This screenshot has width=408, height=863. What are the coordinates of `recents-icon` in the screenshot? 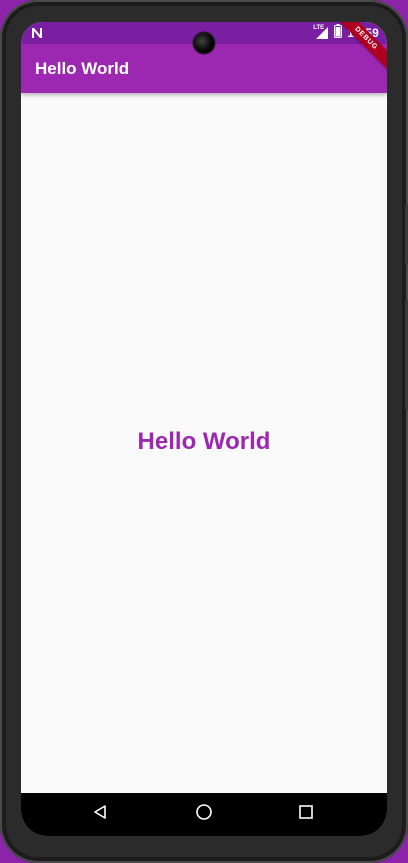 It's located at (306, 814).